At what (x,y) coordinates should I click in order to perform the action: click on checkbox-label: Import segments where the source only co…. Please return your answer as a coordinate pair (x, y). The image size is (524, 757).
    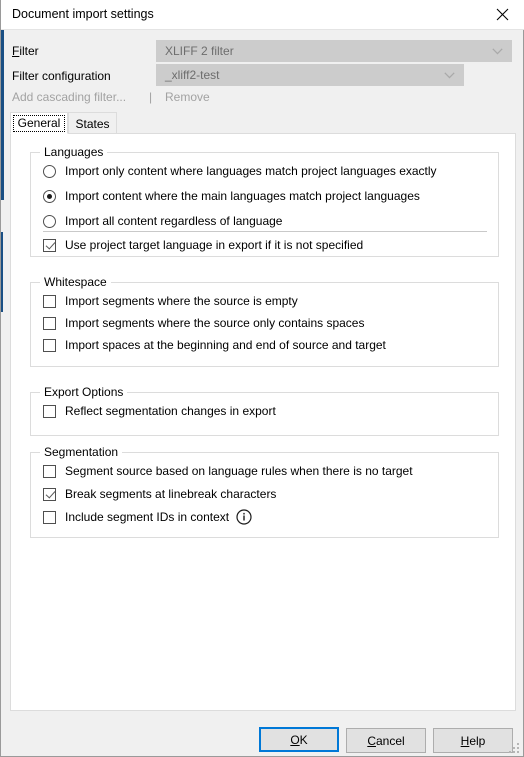
    Looking at the image, I should click on (215, 323).